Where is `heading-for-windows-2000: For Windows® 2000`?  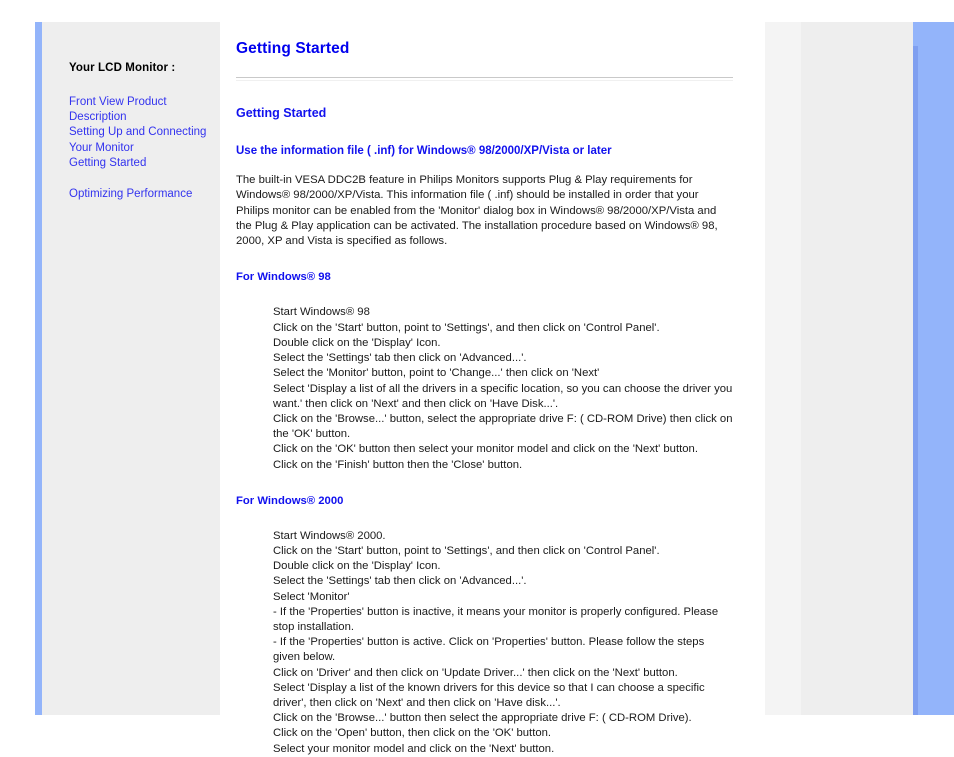
heading-for-windows-2000: For Windows® 2000 is located at coordinates (290, 500).